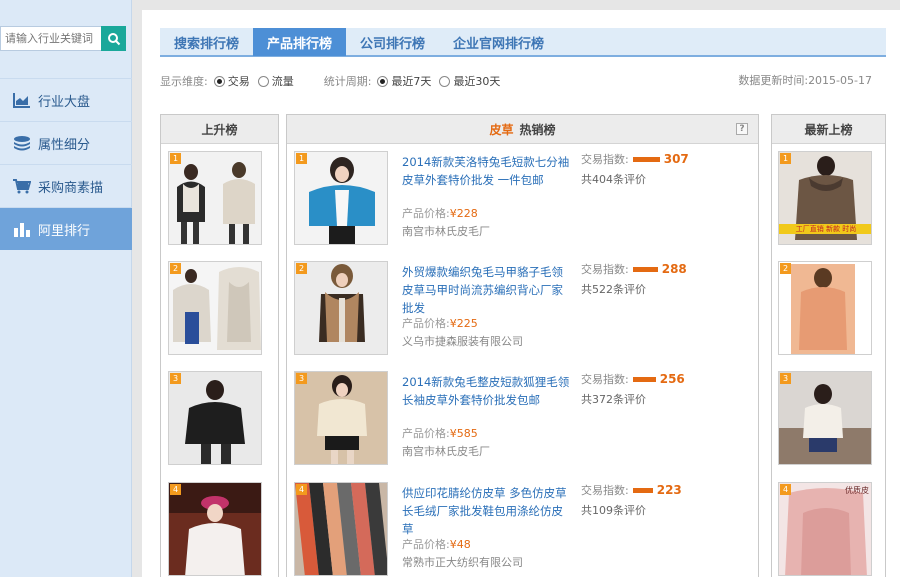 Image resolution: width=900 pixels, height=577 pixels. Describe the element at coordinates (488, 171) in the screenshot. I see `product-title-1: 2014新款芙洛特兔毛短款七分袖皮草外套特价批发 一件包邮` at that location.